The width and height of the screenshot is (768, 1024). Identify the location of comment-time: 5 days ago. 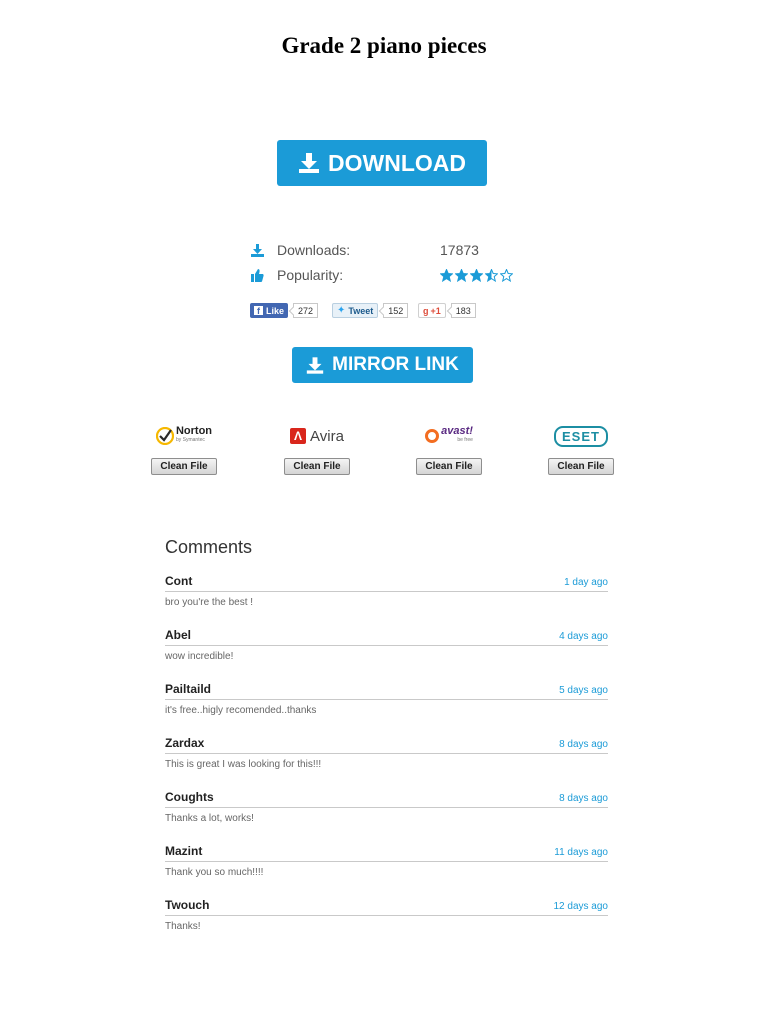
(583, 690).